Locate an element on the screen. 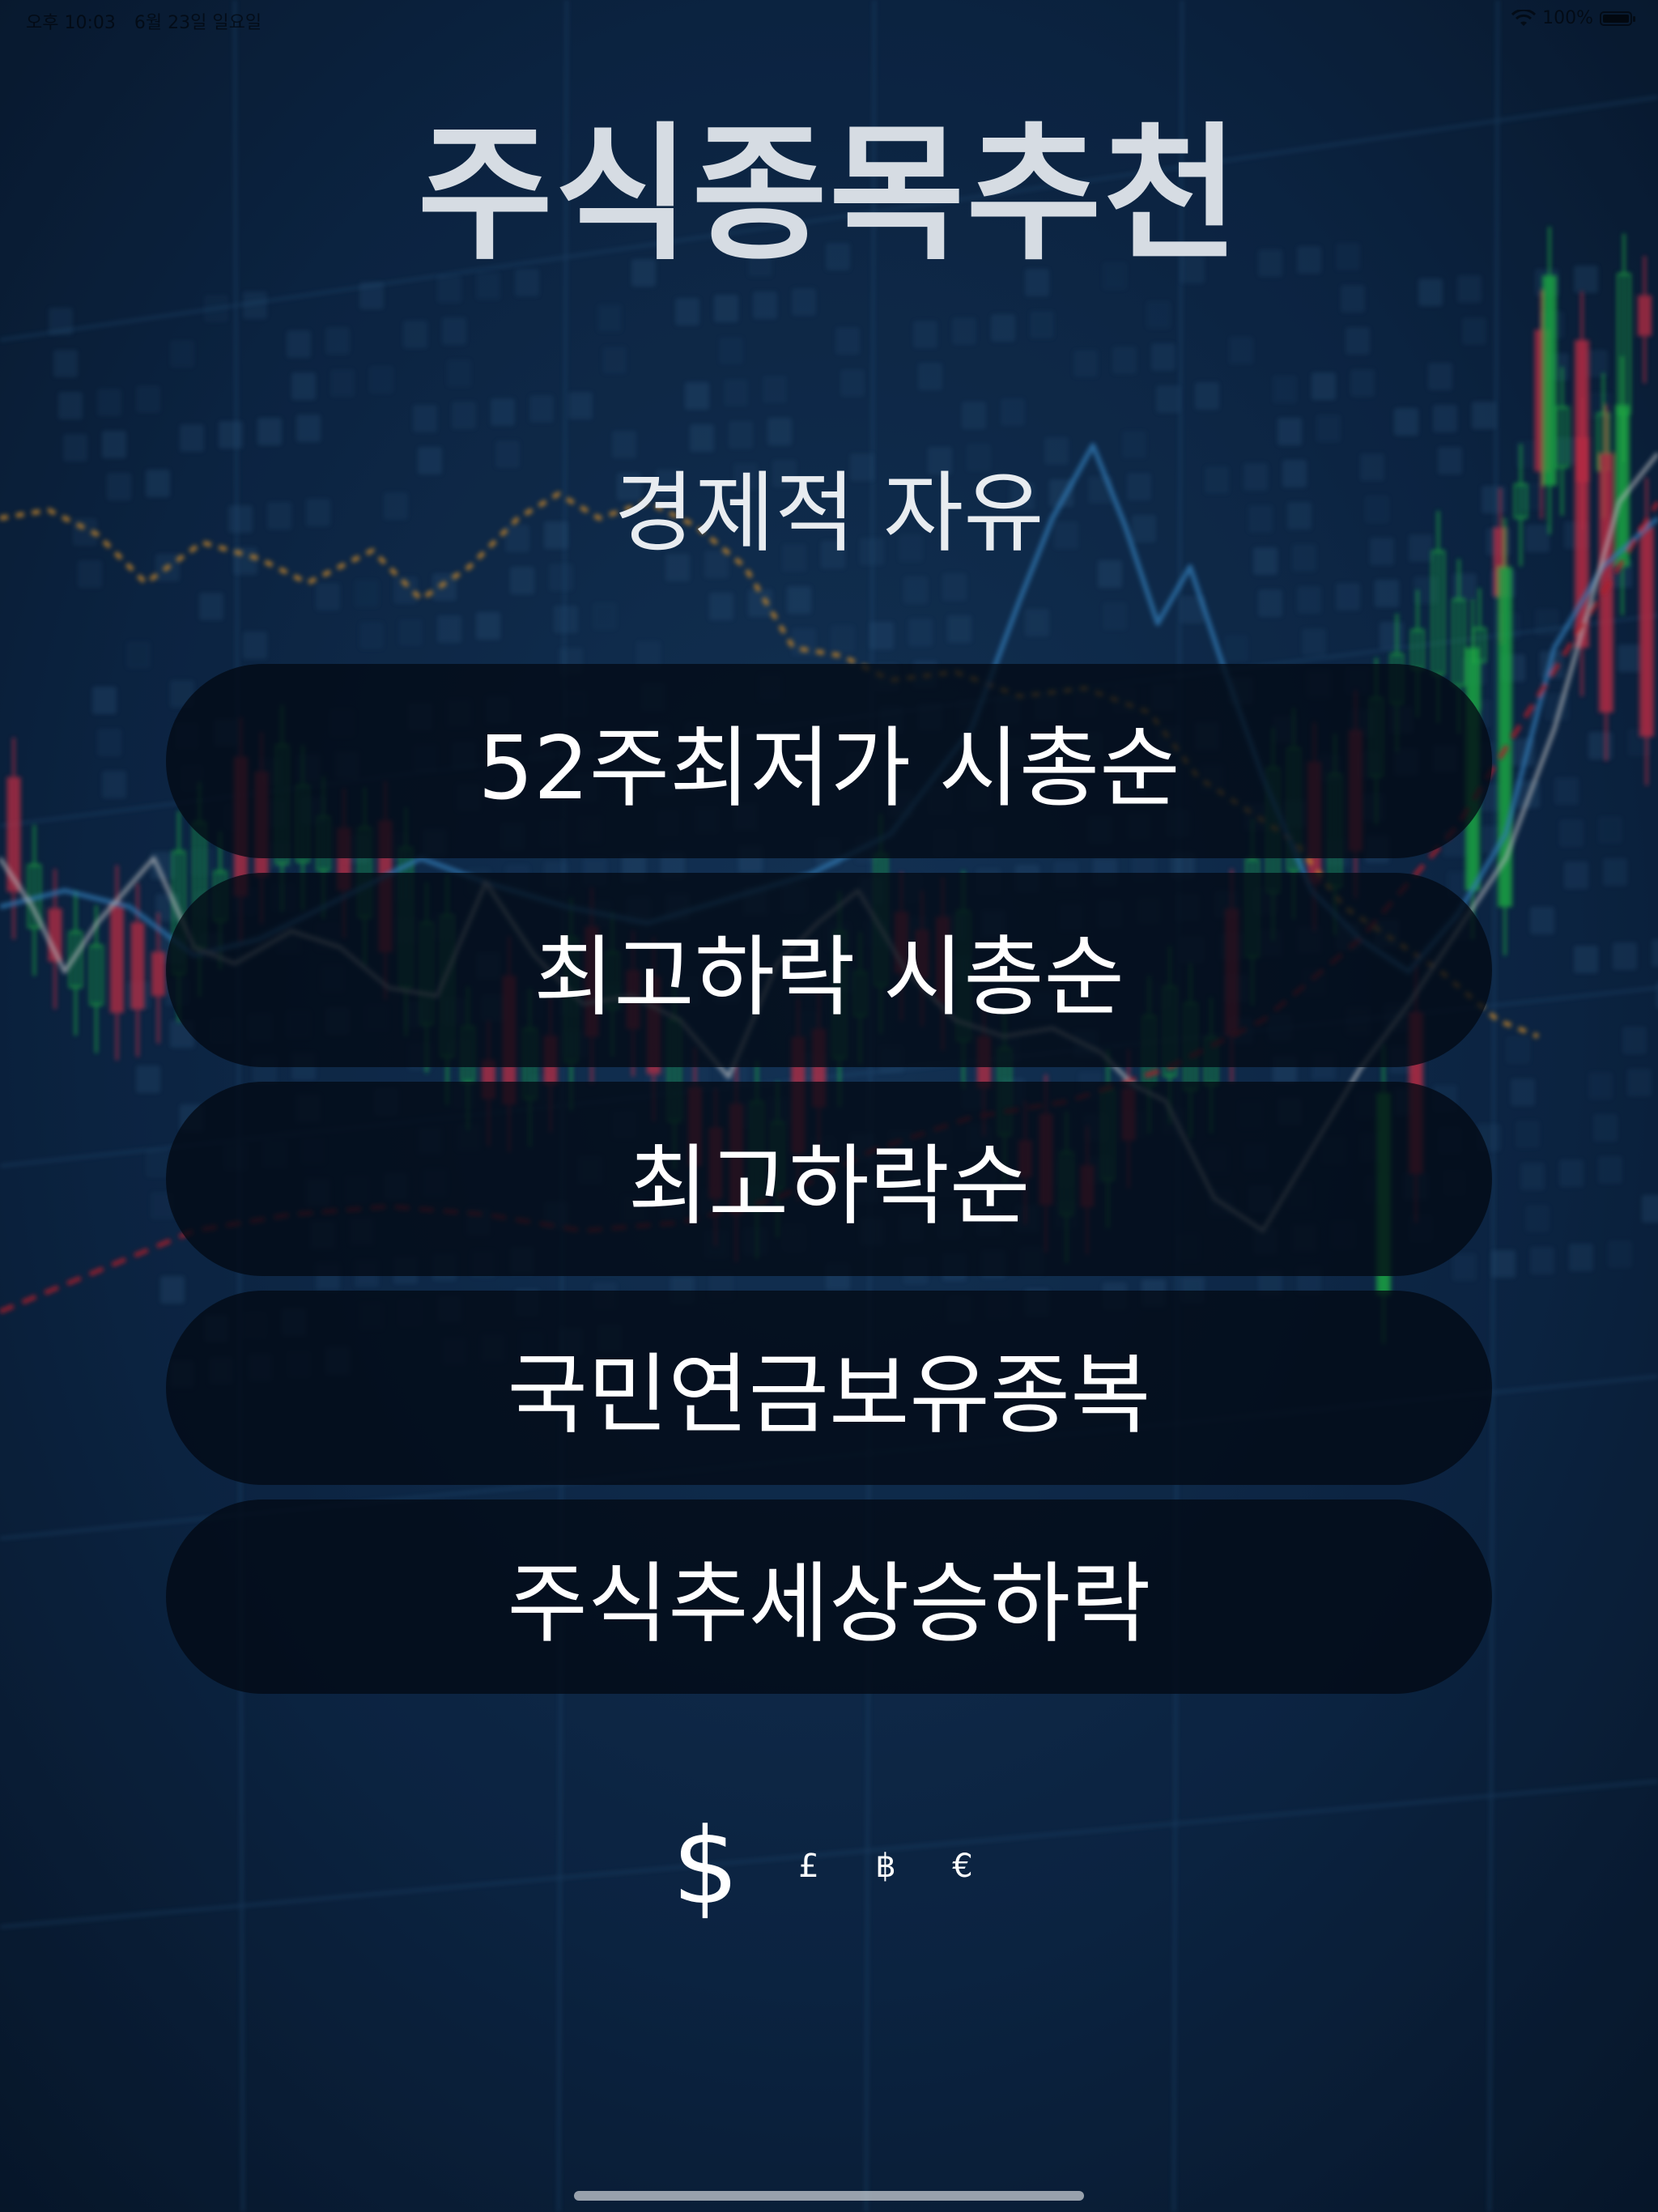  page-title: 주식종목추천 is located at coordinates (829, 194).